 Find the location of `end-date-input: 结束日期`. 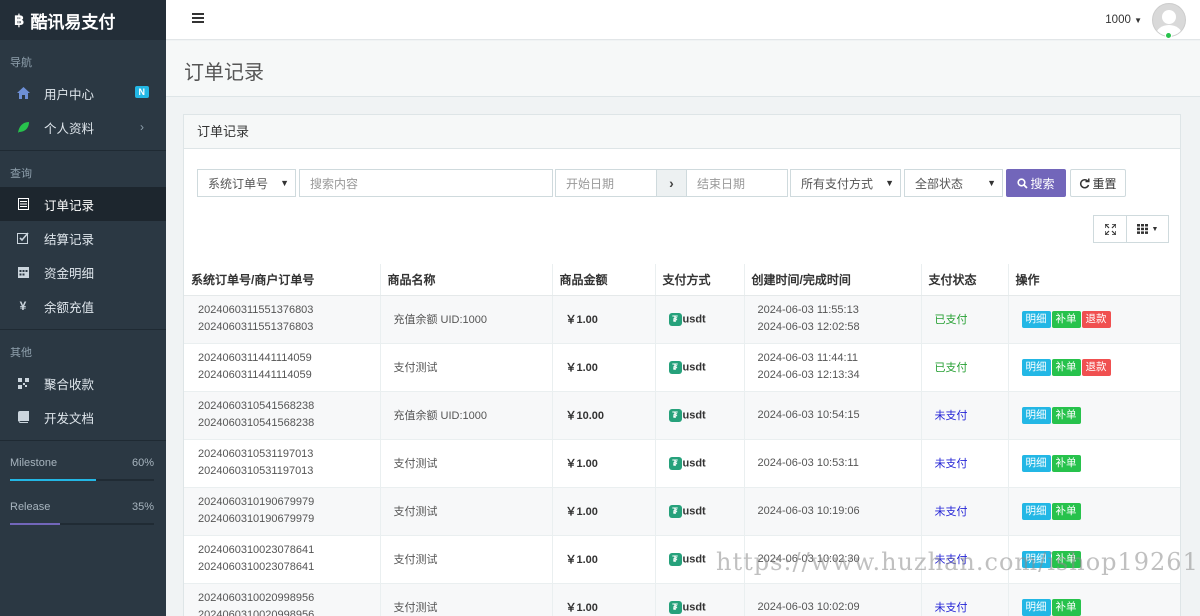

end-date-input: 结束日期 is located at coordinates (737, 183).